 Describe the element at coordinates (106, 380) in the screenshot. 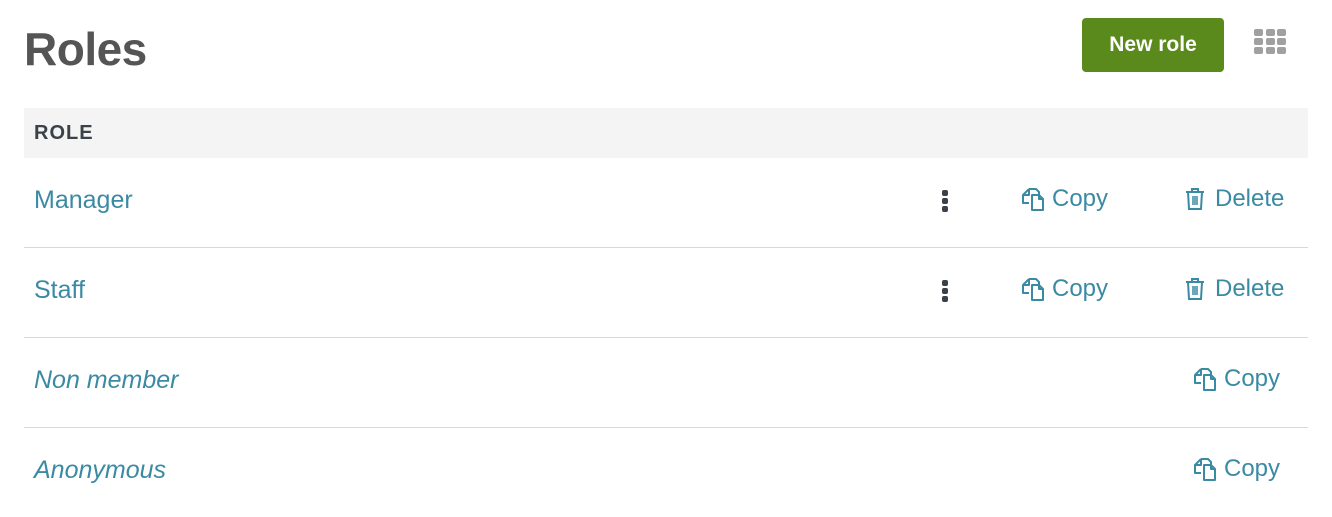

I see `role-link-non-member: Non member` at that location.